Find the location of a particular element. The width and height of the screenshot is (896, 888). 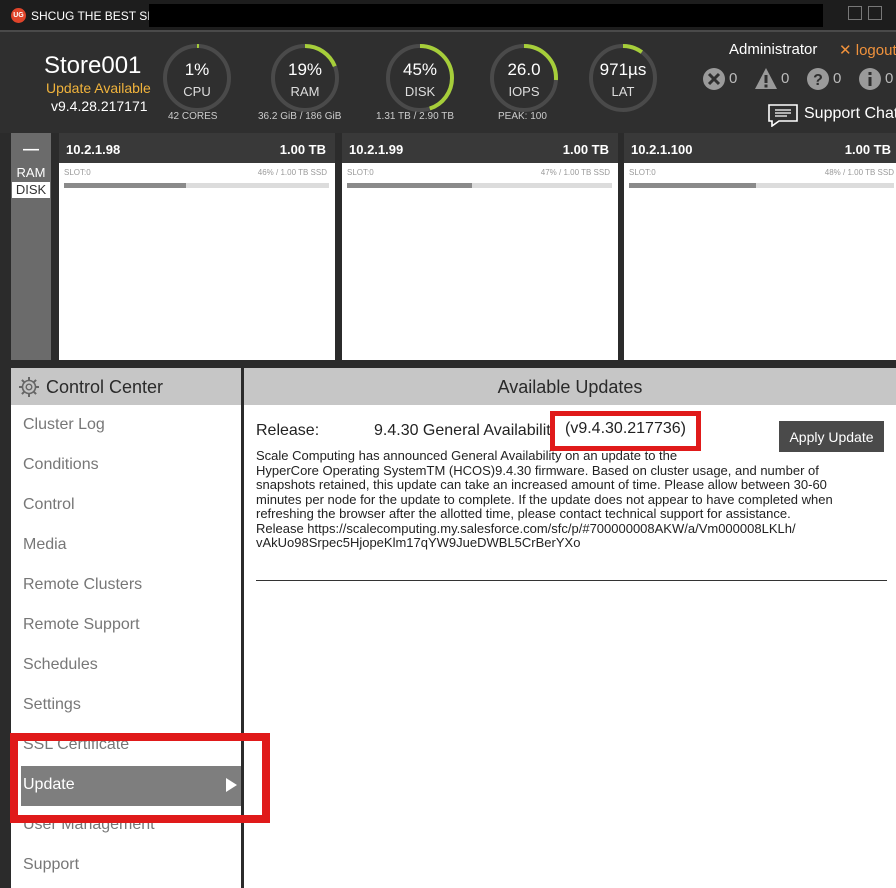

menu-label: Remote Clusters is located at coordinates (83, 584).